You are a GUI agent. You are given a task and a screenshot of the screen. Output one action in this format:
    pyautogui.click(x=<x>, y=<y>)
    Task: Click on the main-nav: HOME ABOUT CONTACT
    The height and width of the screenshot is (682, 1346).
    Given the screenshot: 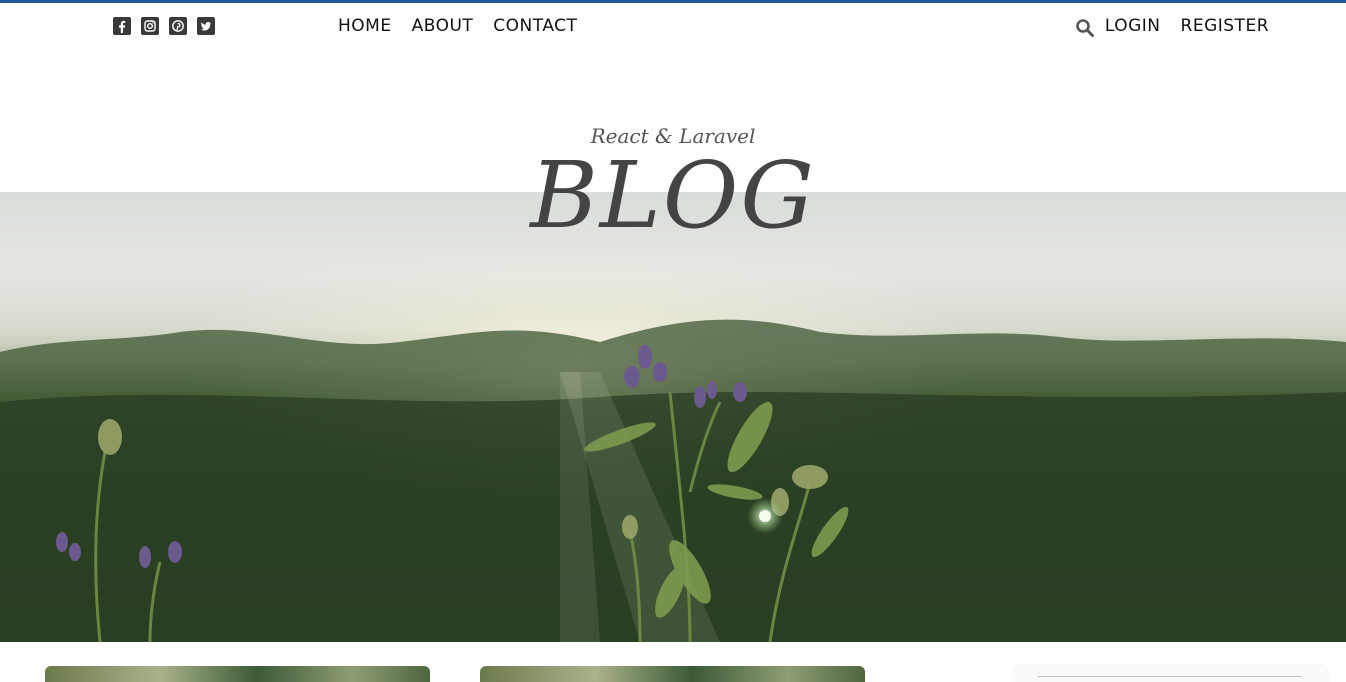 What is the action you would take?
    pyautogui.click(x=457, y=26)
    